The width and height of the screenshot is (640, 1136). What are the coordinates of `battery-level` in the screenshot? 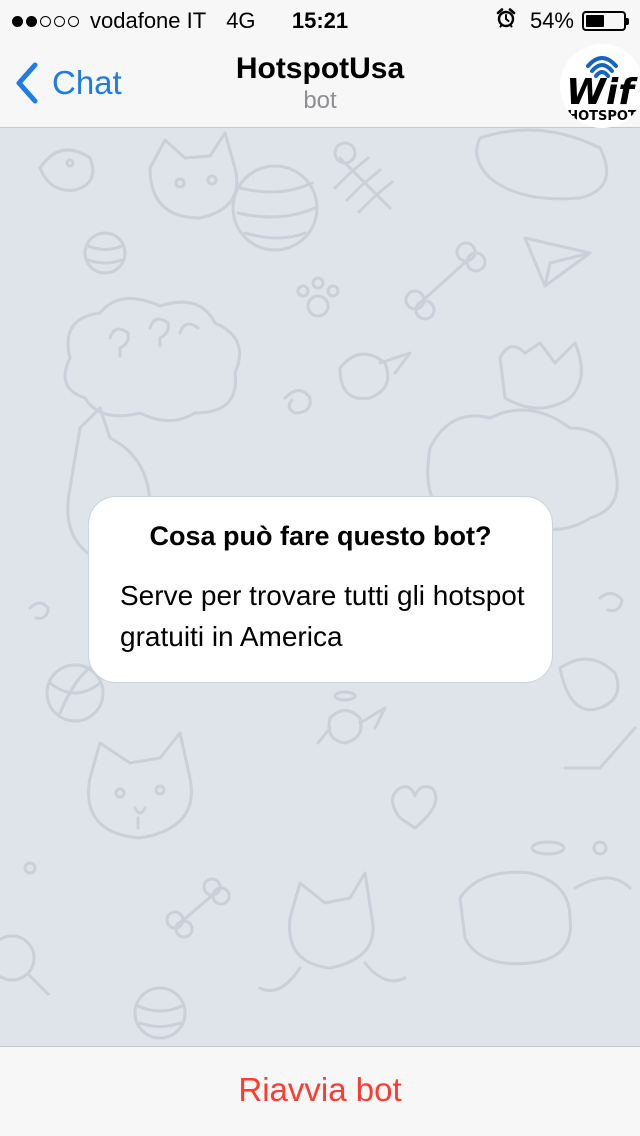 It's located at (595, 21).